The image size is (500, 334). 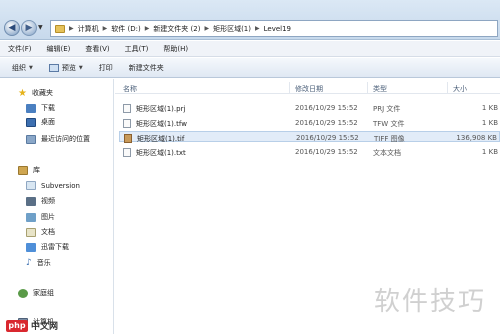 I want to click on documents-icon, so click(x=31, y=232).